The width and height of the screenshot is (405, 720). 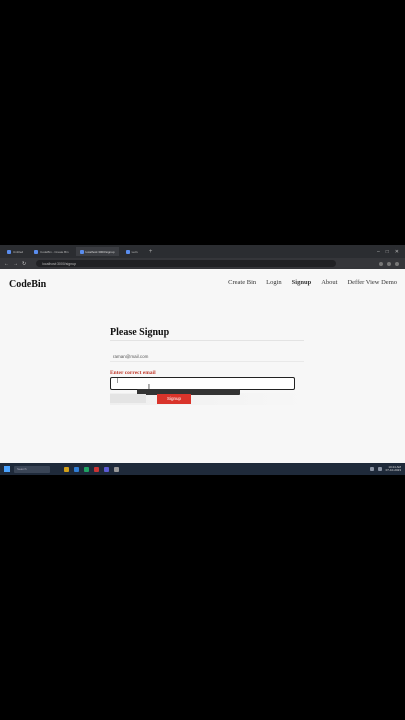 What do you see at coordinates (387, 252) in the screenshot?
I see `maximize-icon: □` at bounding box center [387, 252].